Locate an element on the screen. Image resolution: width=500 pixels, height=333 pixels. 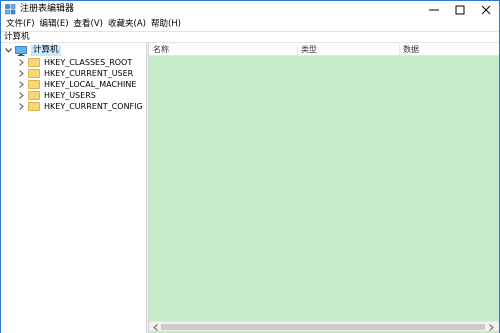
close-icon is located at coordinates (486, 9).